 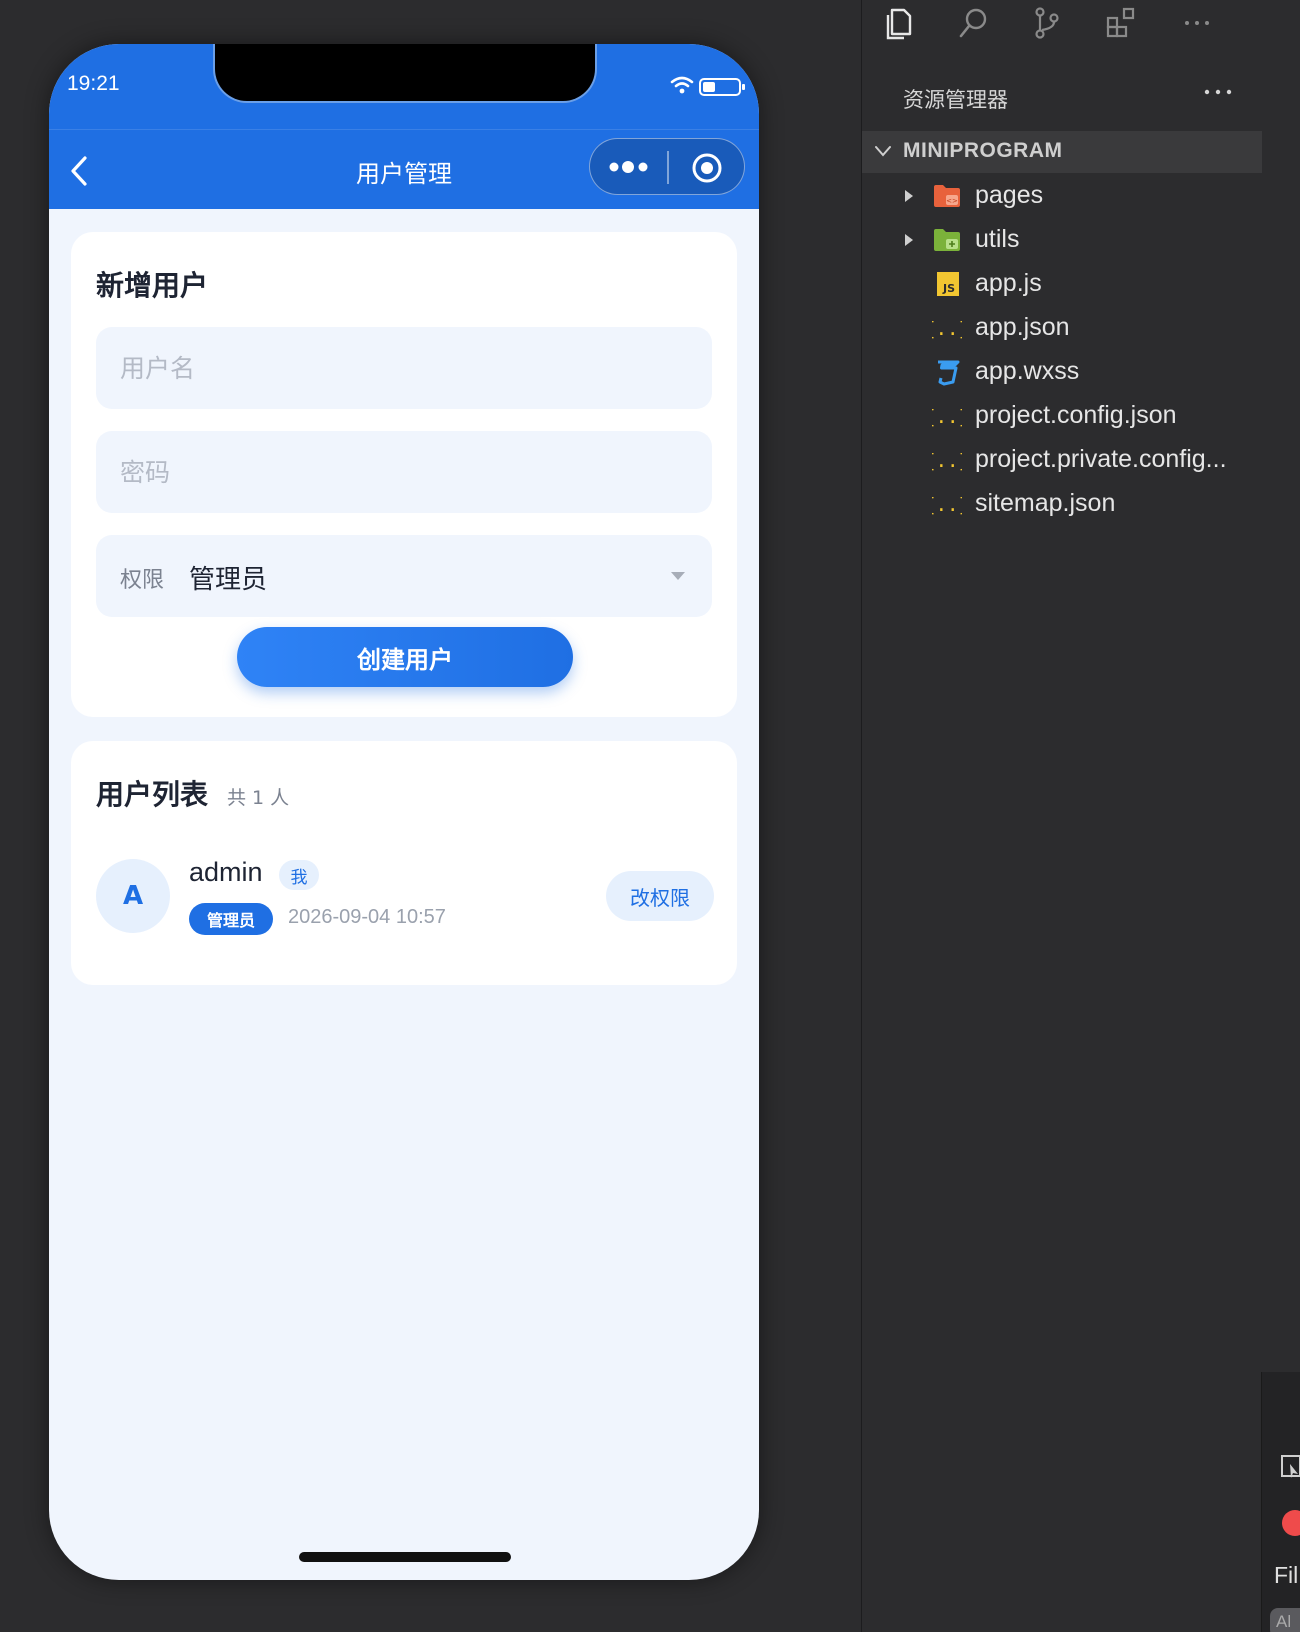 I want to click on filter-label: Fil, so click(x=1286, y=1575).